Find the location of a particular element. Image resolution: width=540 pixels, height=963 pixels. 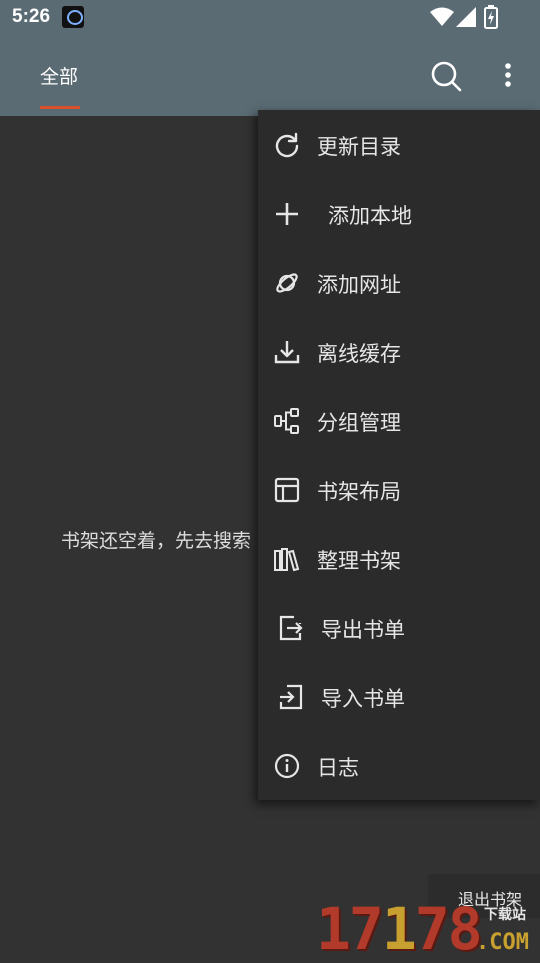

menu-item-import-booklist: 导入书单 is located at coordinates (399, 696).